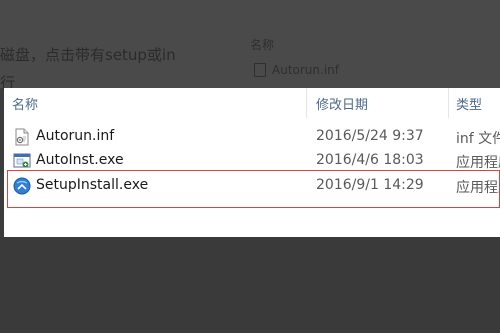  I want to click on column-header-type: 类型, so click(469, 103).